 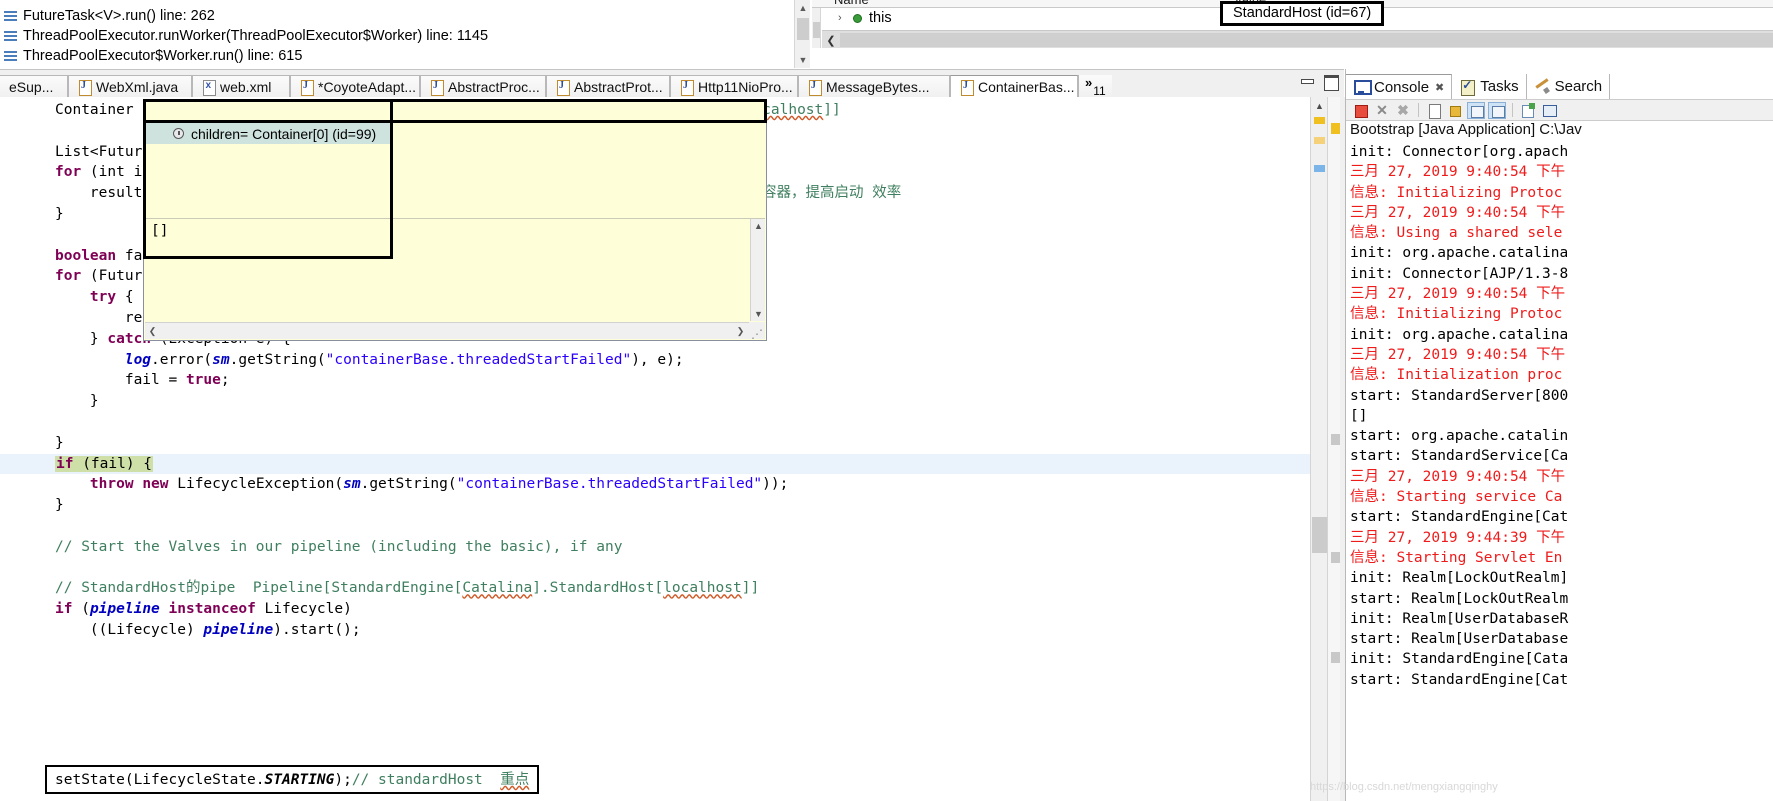 I want to click on scroll-right-icon: ❯, so click(x=740, y=331).